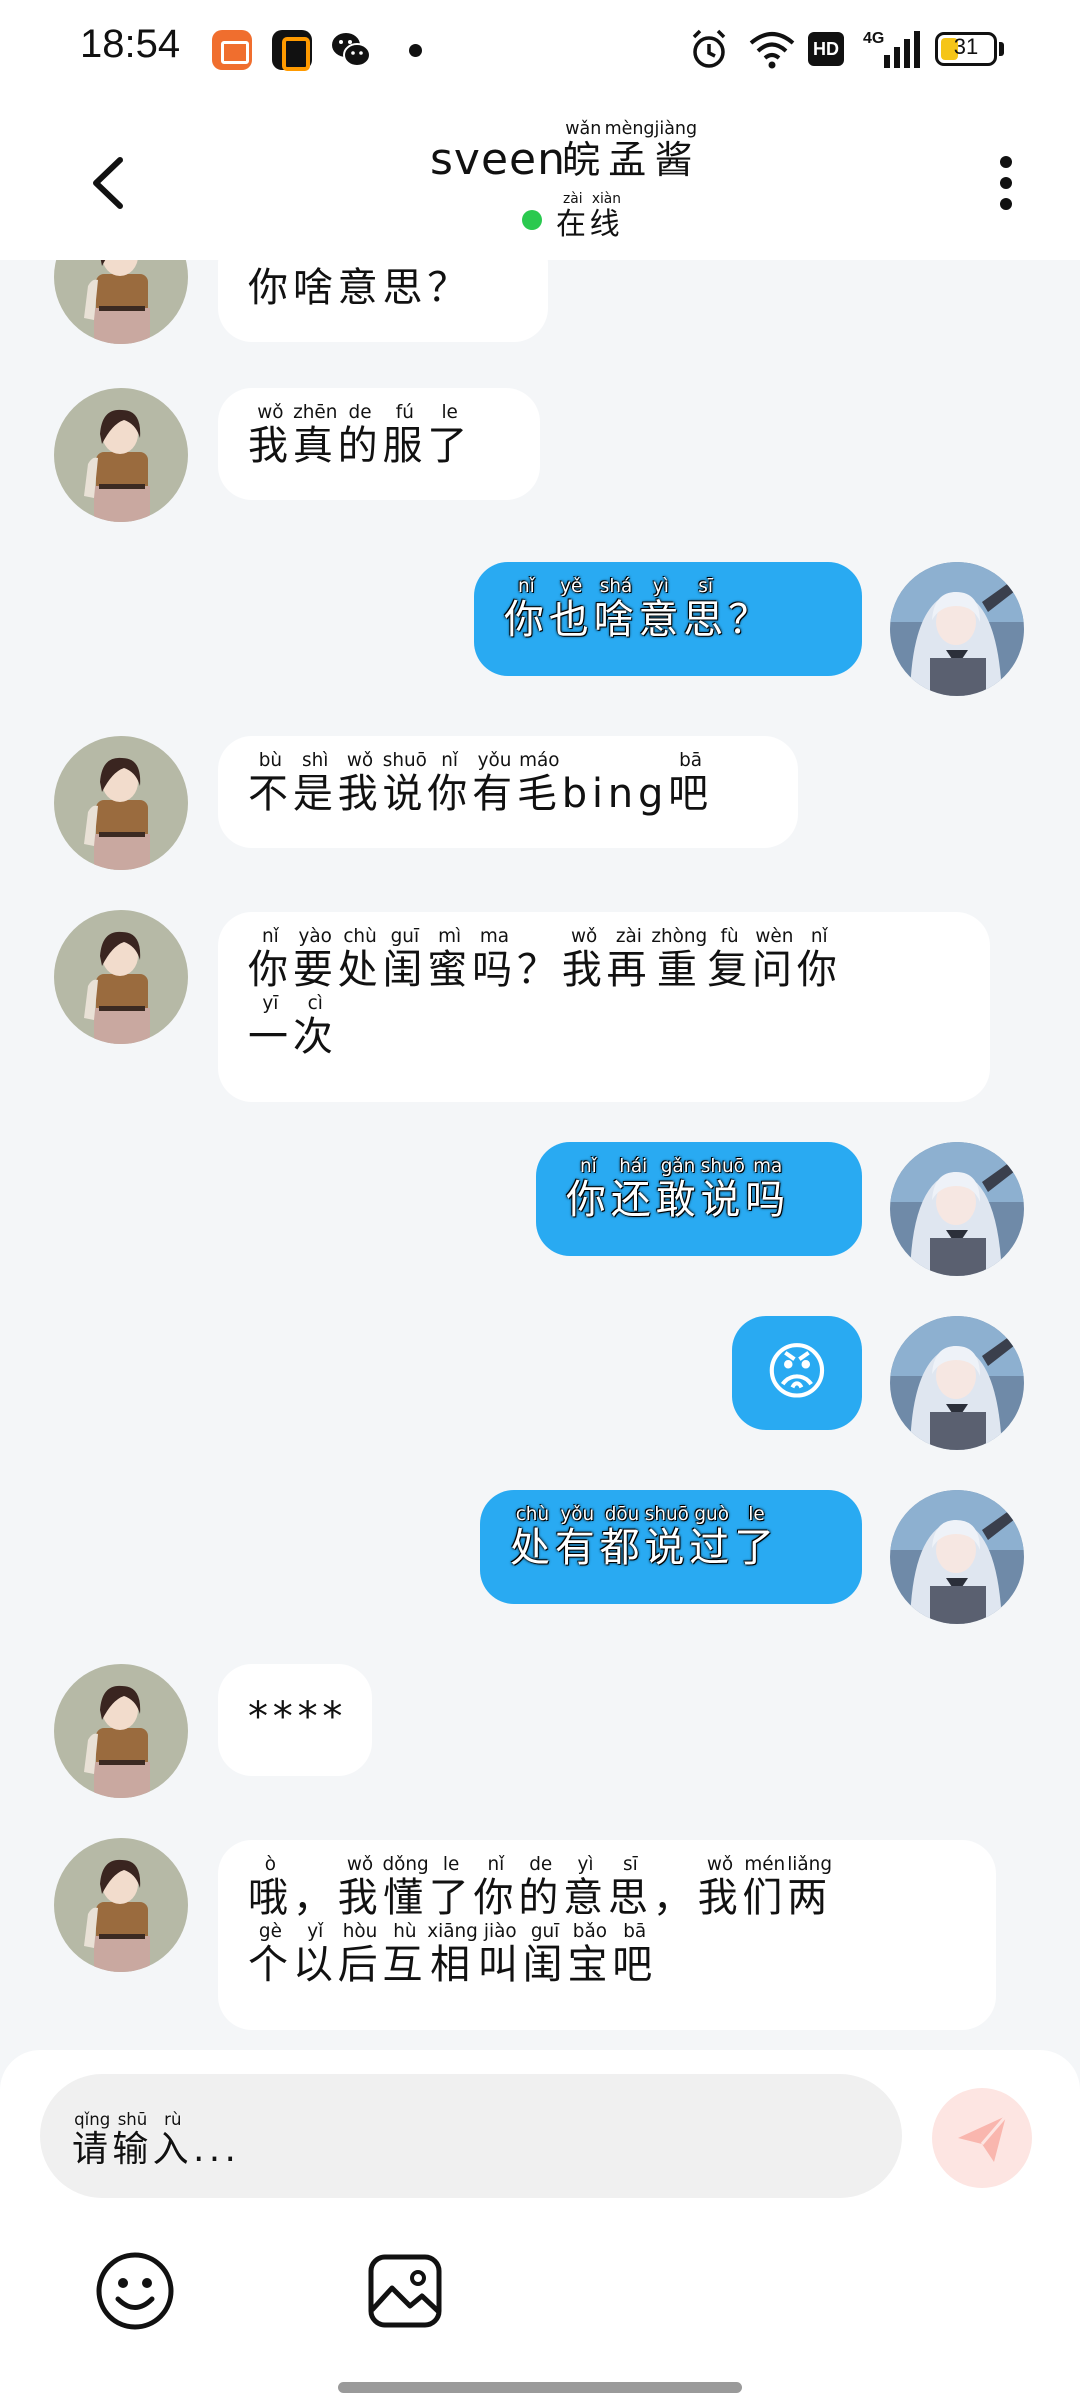  What do you see at coordinates (634, 1954) in the screenshot?
I see `char: 吧bā` at bounding box center [634, 1954].